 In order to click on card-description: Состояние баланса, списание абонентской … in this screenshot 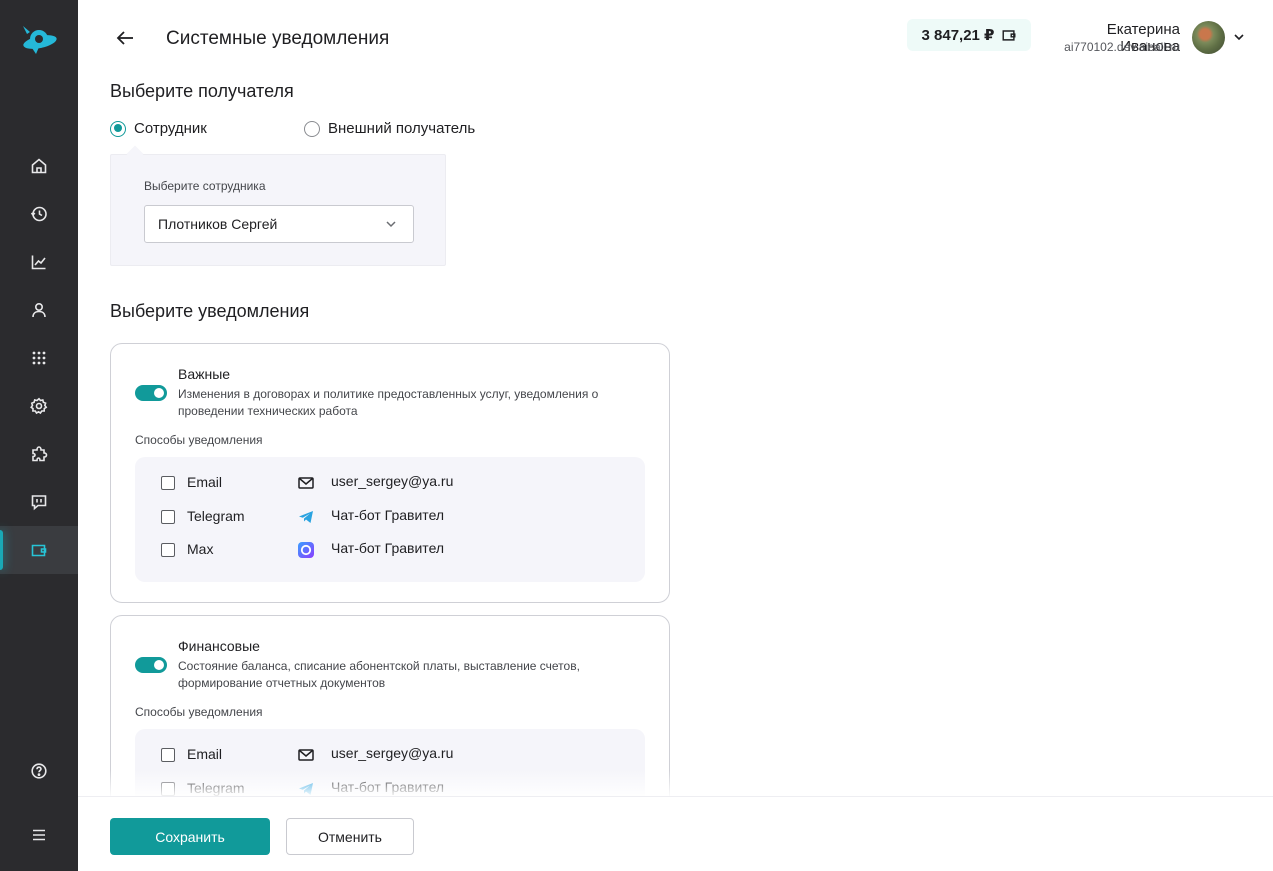, I will do `click(379, 674)`.